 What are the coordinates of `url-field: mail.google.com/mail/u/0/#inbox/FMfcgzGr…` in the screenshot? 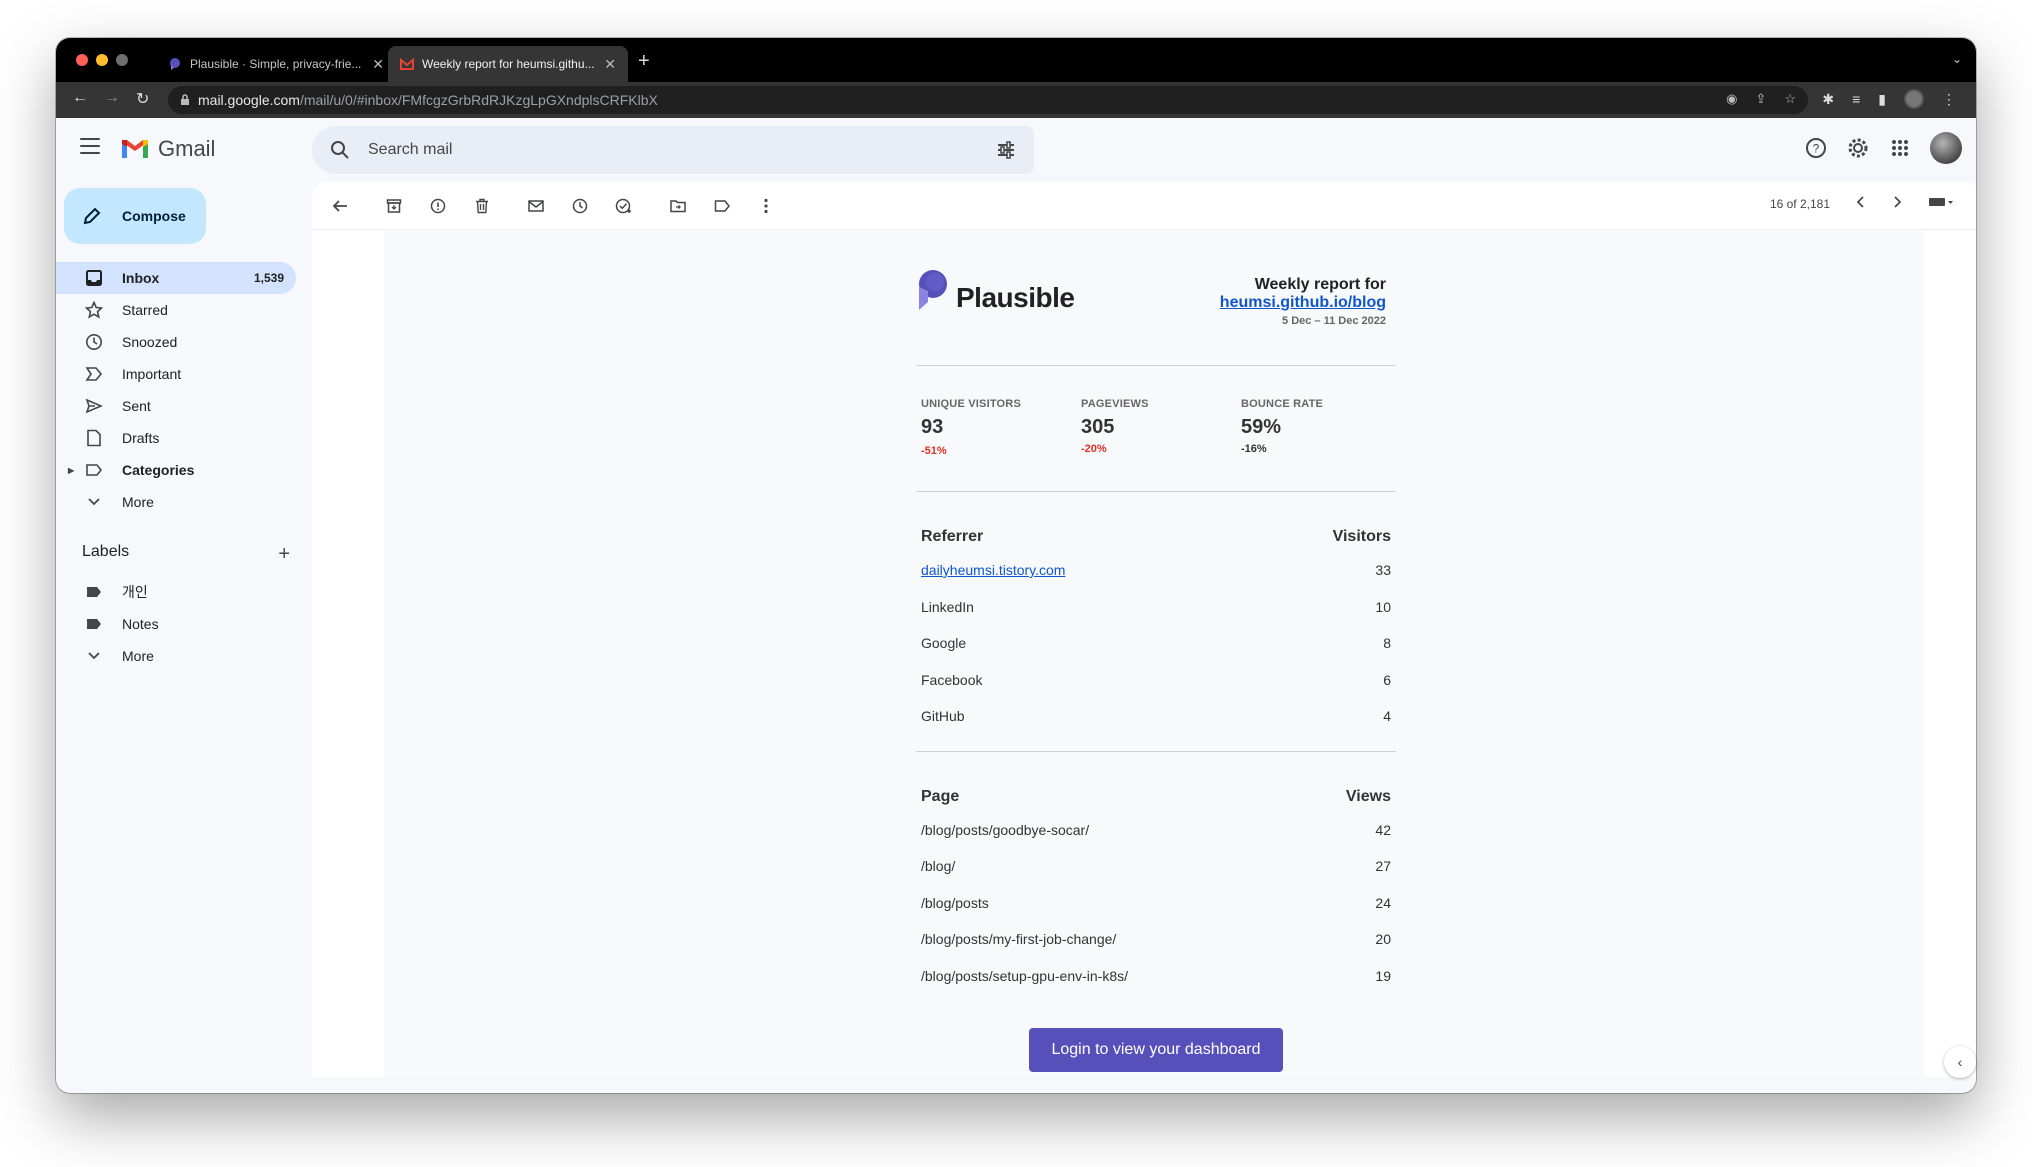 It's located at (988, 100).